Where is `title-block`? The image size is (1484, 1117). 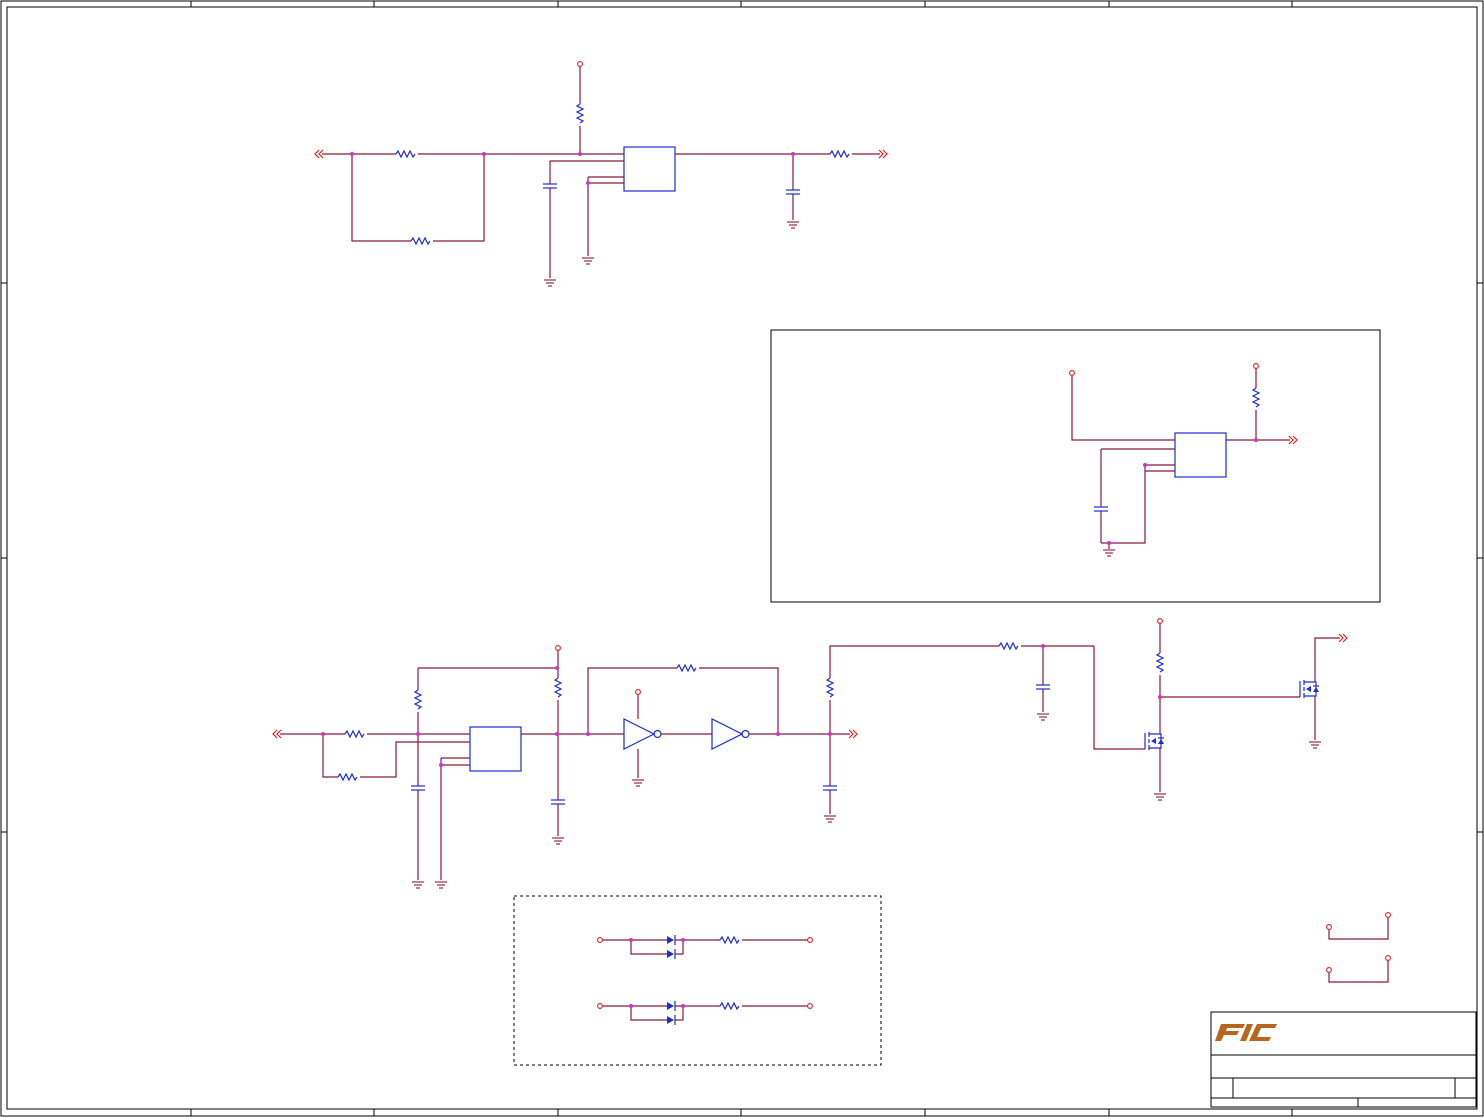 title-block is located at coordinates (1343, 1059).